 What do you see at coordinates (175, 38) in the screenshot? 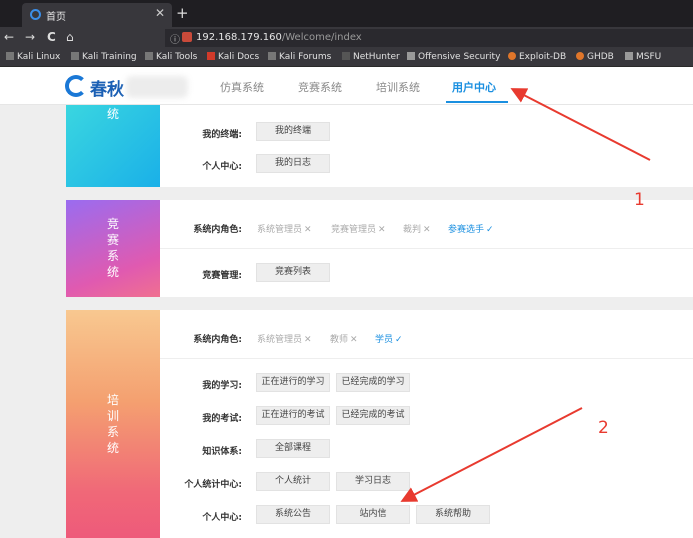
I see `info-icon: ⓘ` at bounding box center [175, 38].